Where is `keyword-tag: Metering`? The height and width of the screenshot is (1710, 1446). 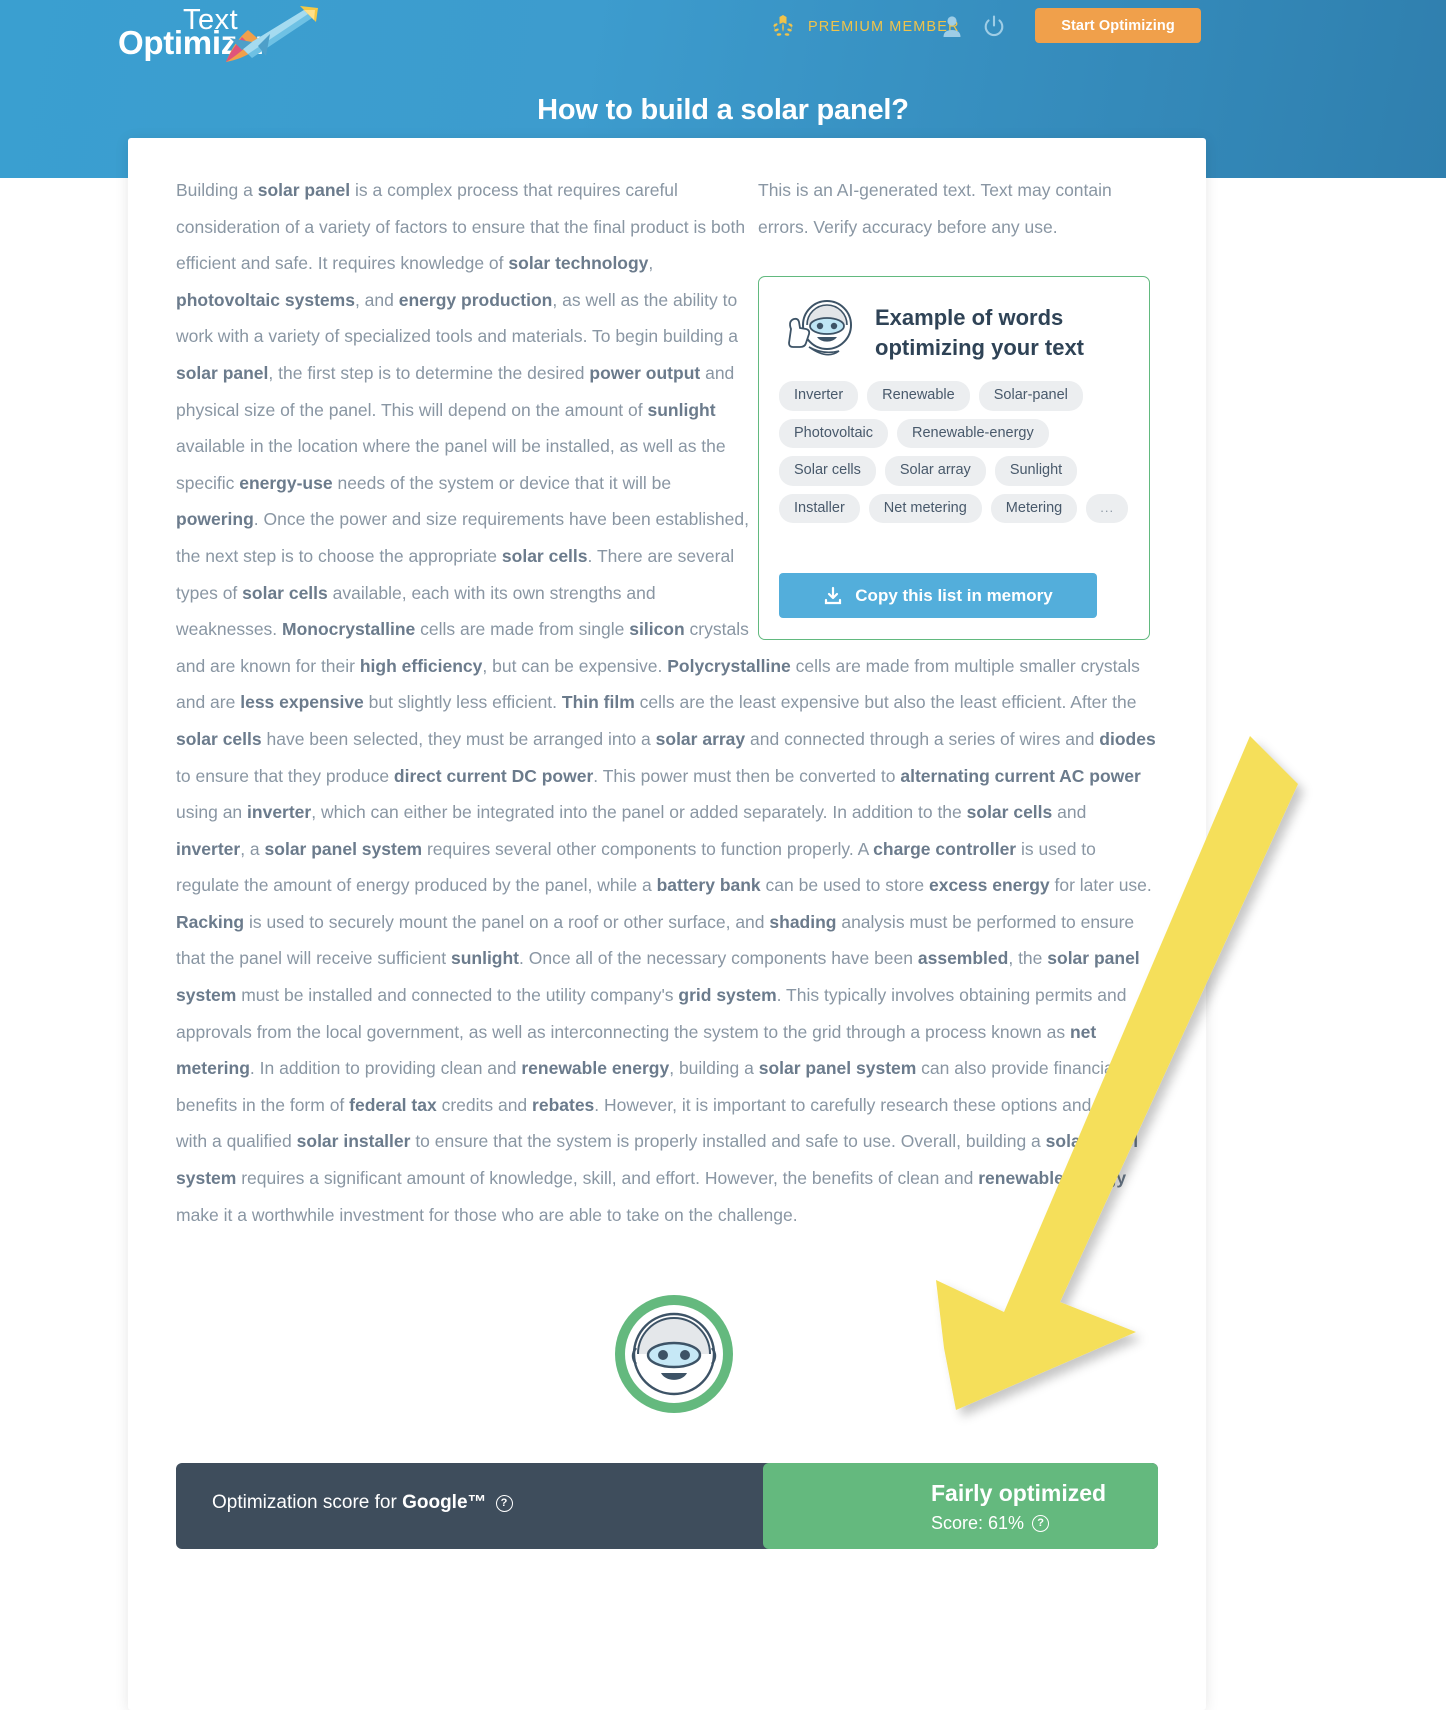 keyword-tag: Metering is located at coordinates (1034, 508).